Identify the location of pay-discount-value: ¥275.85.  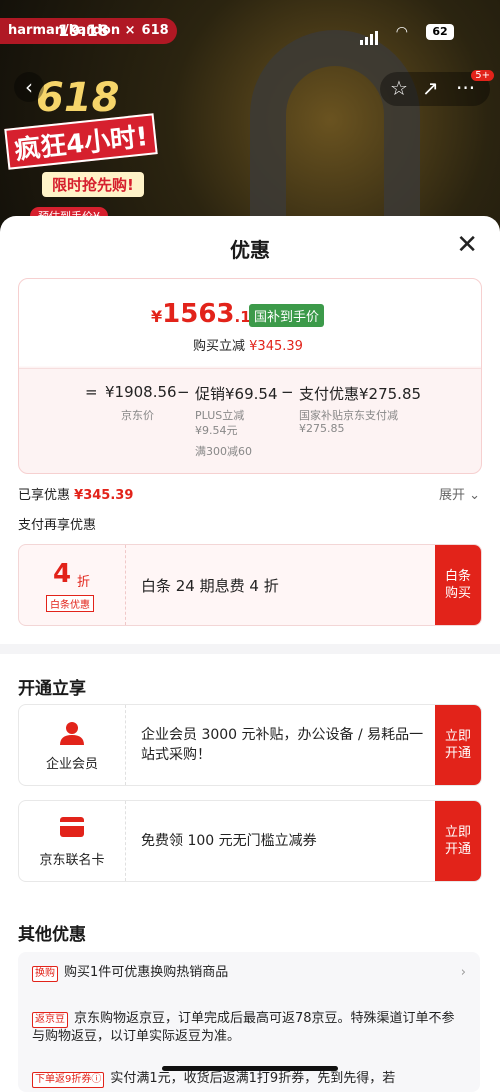
(322, 428).